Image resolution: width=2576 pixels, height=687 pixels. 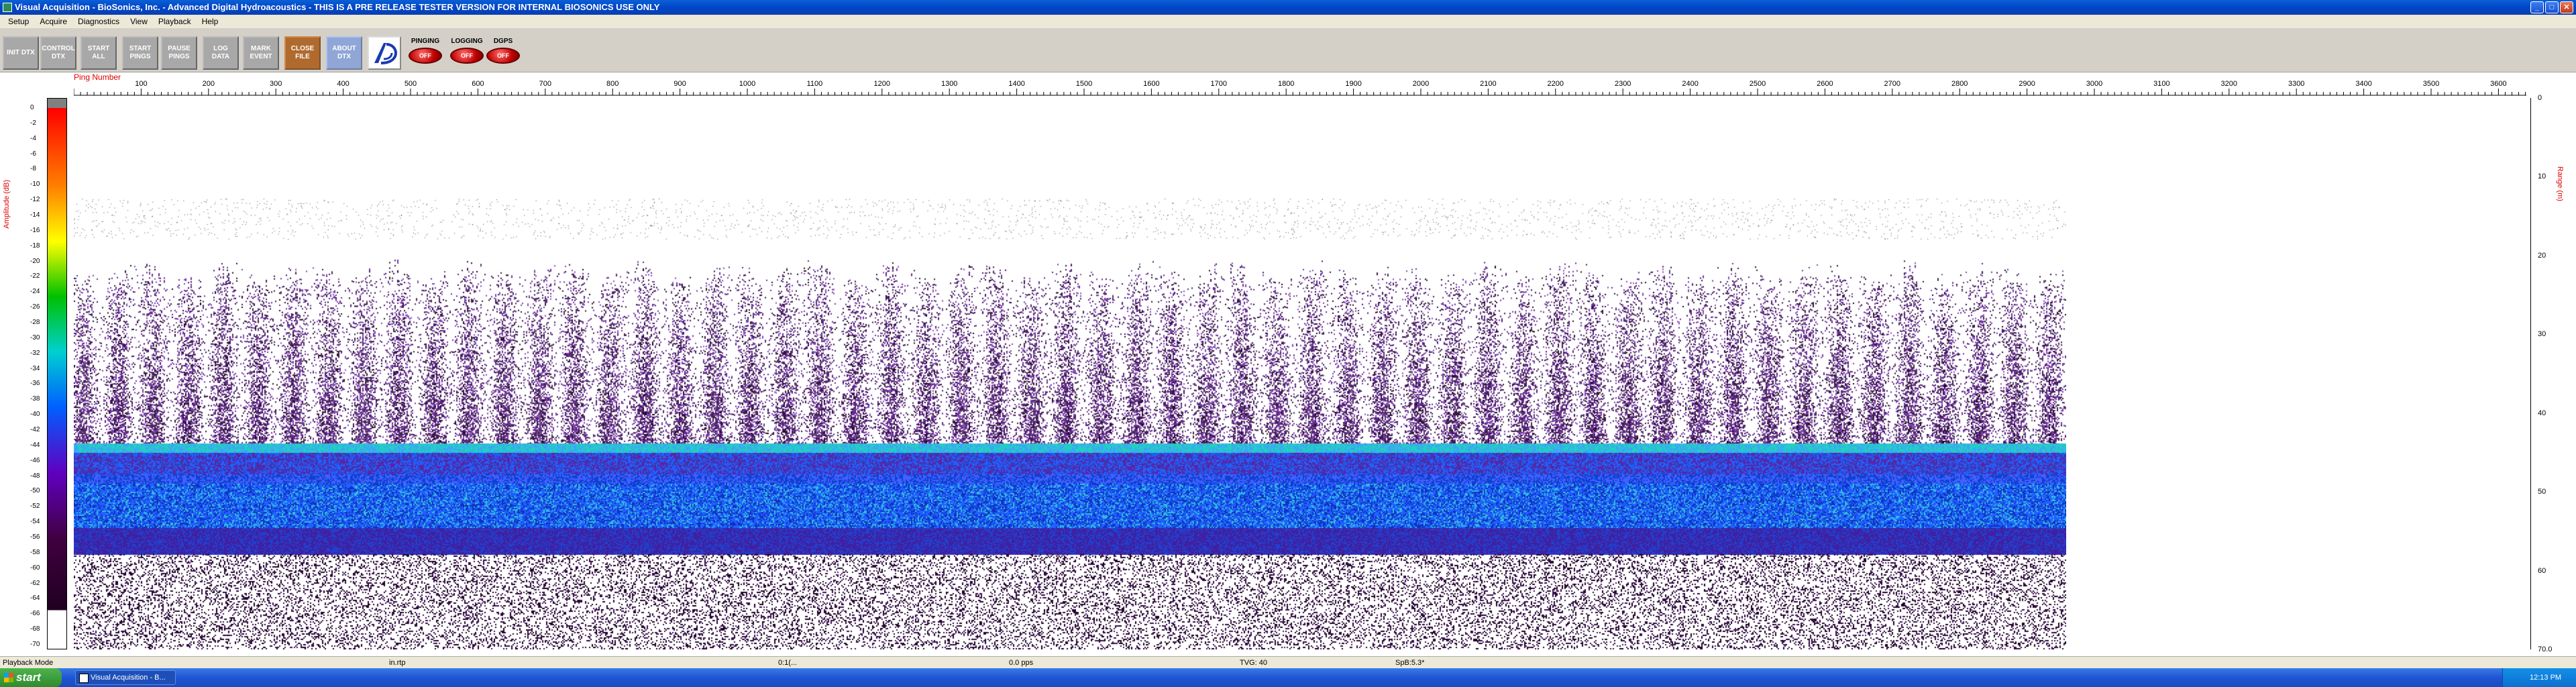 What do you see at coordinates (2537, 7) in the screenshot?
I see `minimize-button: _` at bounding box center [2537, 7].